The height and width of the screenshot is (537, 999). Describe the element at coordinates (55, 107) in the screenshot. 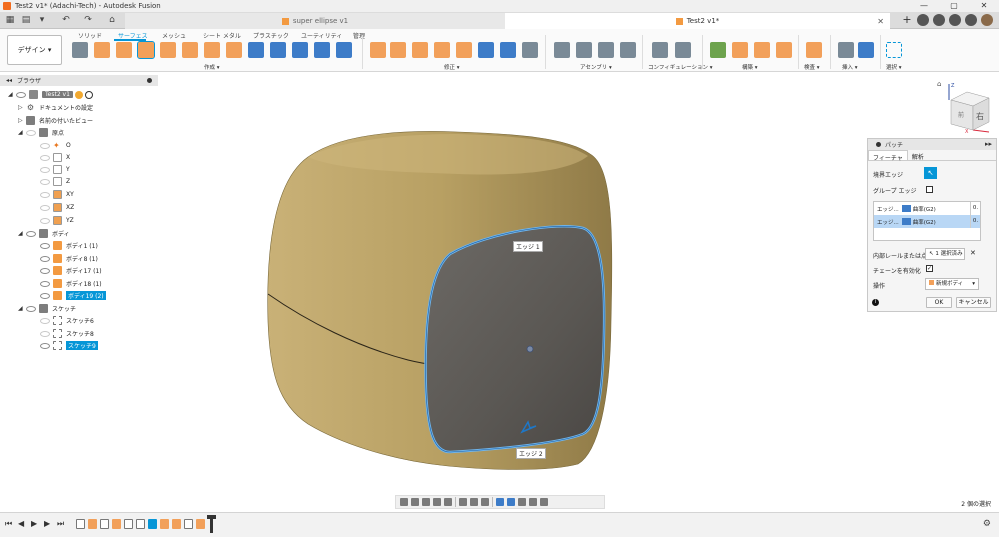

I see `browser-node-document-settings: ▷ ⚙ ドキュメントの設定` at that location.